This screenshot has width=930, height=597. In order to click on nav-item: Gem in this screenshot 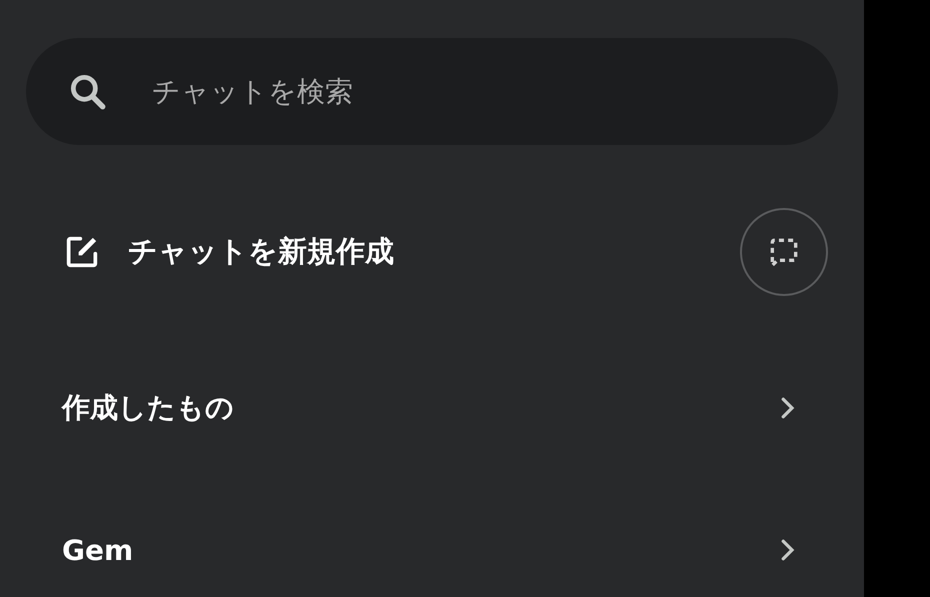, I will do `click(432, 550)`.